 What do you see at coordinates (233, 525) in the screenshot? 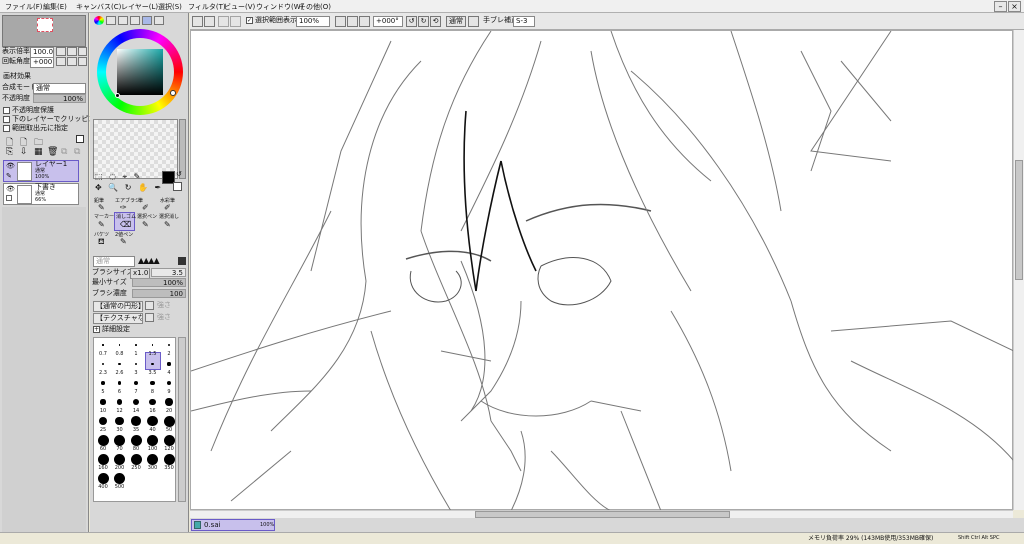
I see `canvas-tab: 0.sai 100%` at bounding box center [233, 525].